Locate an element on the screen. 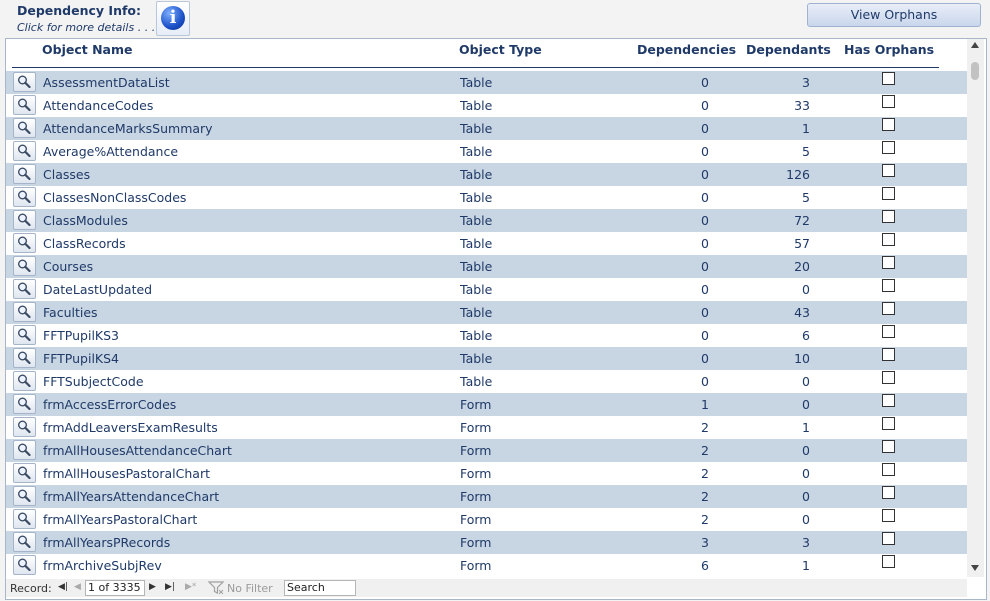 The width and height of the screenshot is (990, 601). object-name-cell: ClassRecords is located at coordinates (84, 243).